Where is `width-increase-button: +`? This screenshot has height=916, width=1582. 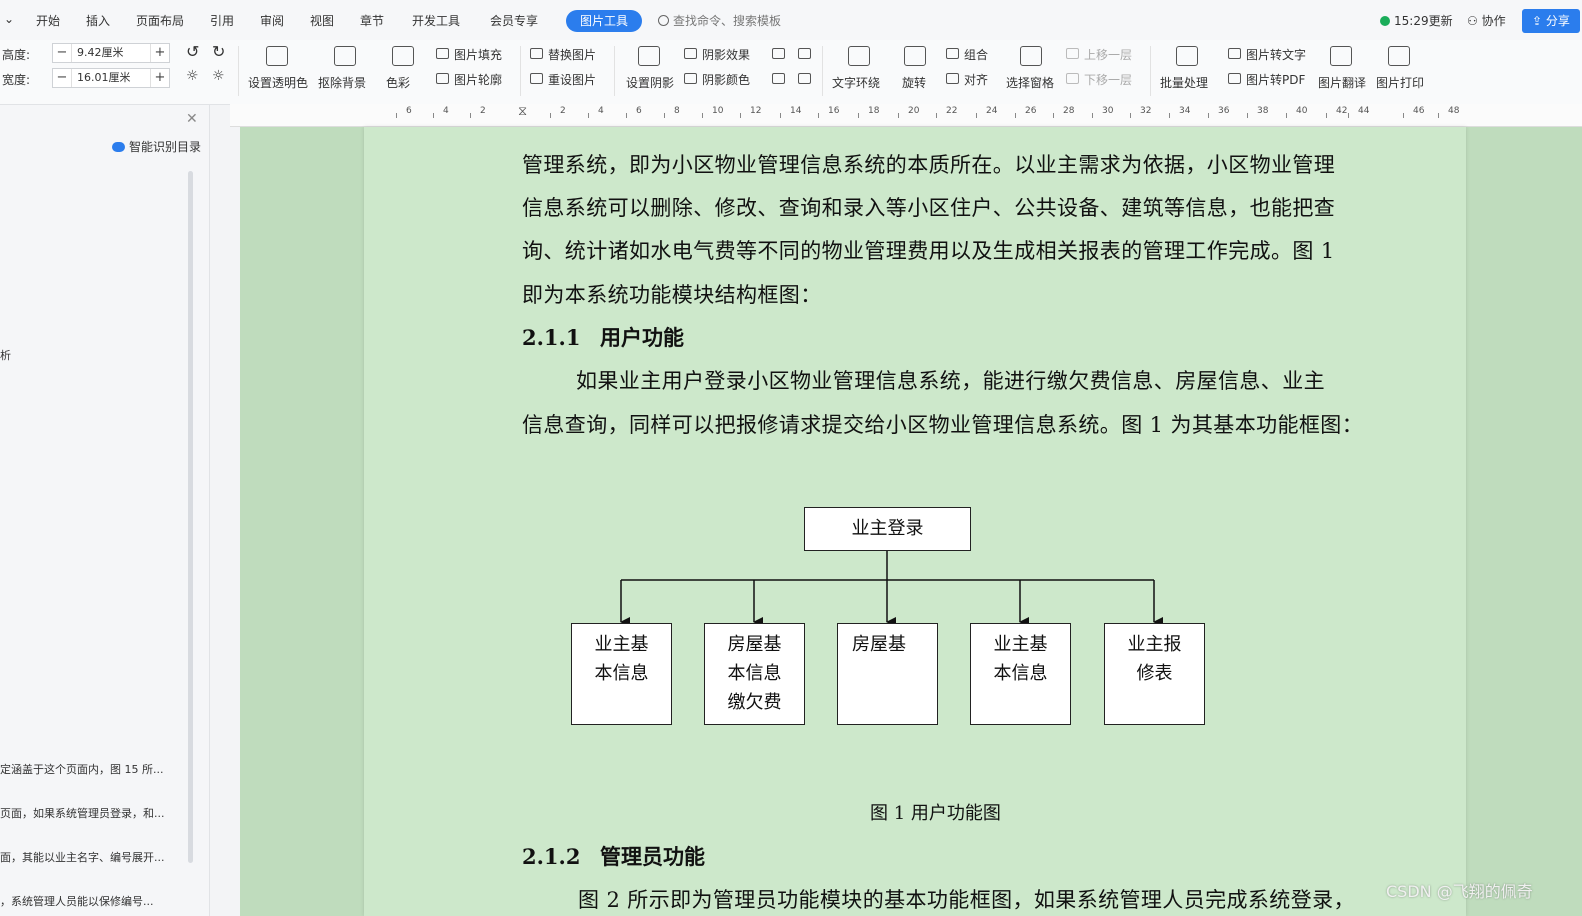
width-increase-button: + is located at coordinates (159, 78).